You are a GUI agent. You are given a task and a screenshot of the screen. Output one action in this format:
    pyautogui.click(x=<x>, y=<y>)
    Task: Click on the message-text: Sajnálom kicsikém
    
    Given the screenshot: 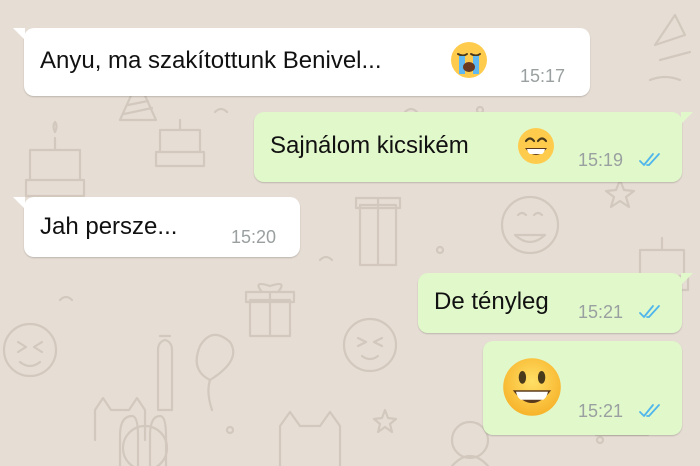 What is the action you would take?
    pyautogui.click(x=369, y=145)
    